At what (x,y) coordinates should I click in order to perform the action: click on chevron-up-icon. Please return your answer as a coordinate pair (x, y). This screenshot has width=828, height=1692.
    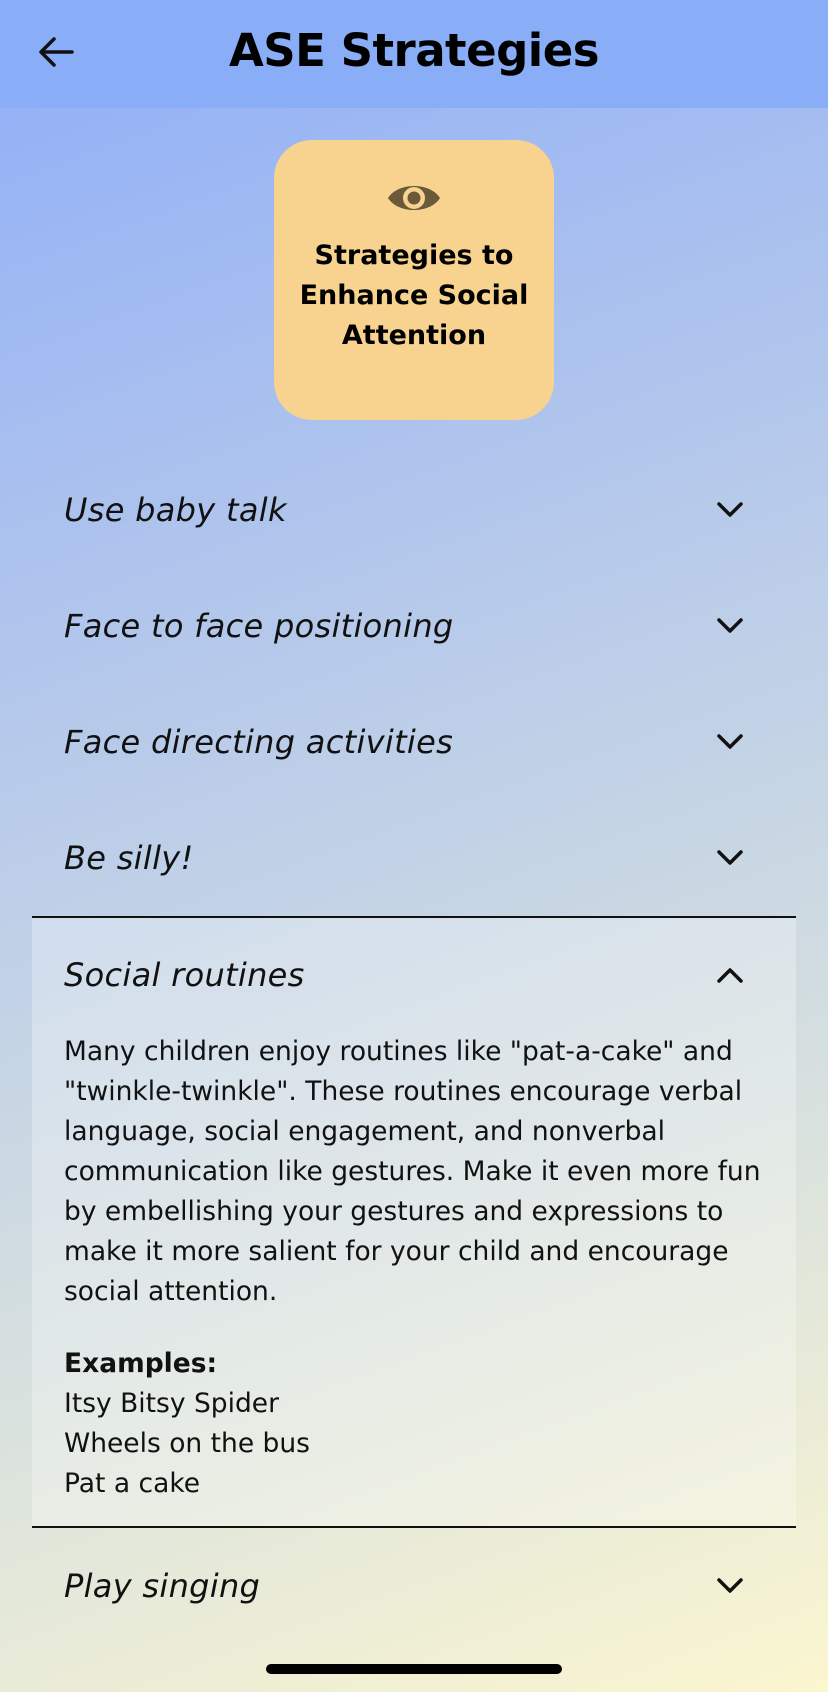
    Looking at the image, I should click on (730, 975).